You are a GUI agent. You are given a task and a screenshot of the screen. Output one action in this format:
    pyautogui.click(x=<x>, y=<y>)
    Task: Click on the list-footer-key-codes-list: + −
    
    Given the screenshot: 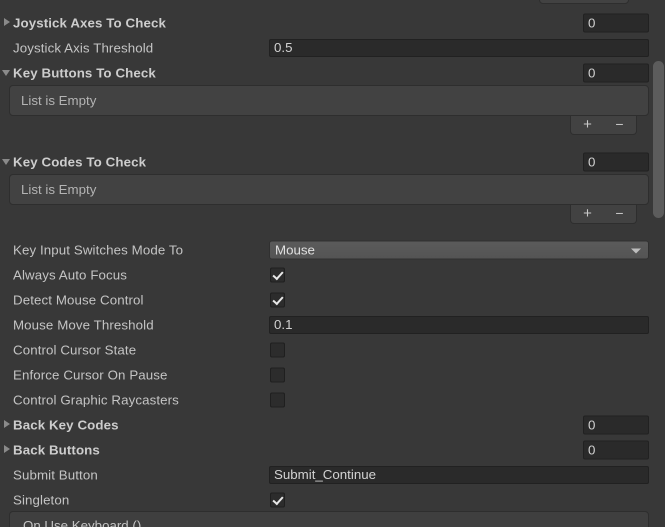 What is the action you would take?
    pyautogui.click(x=603, y=214)
    